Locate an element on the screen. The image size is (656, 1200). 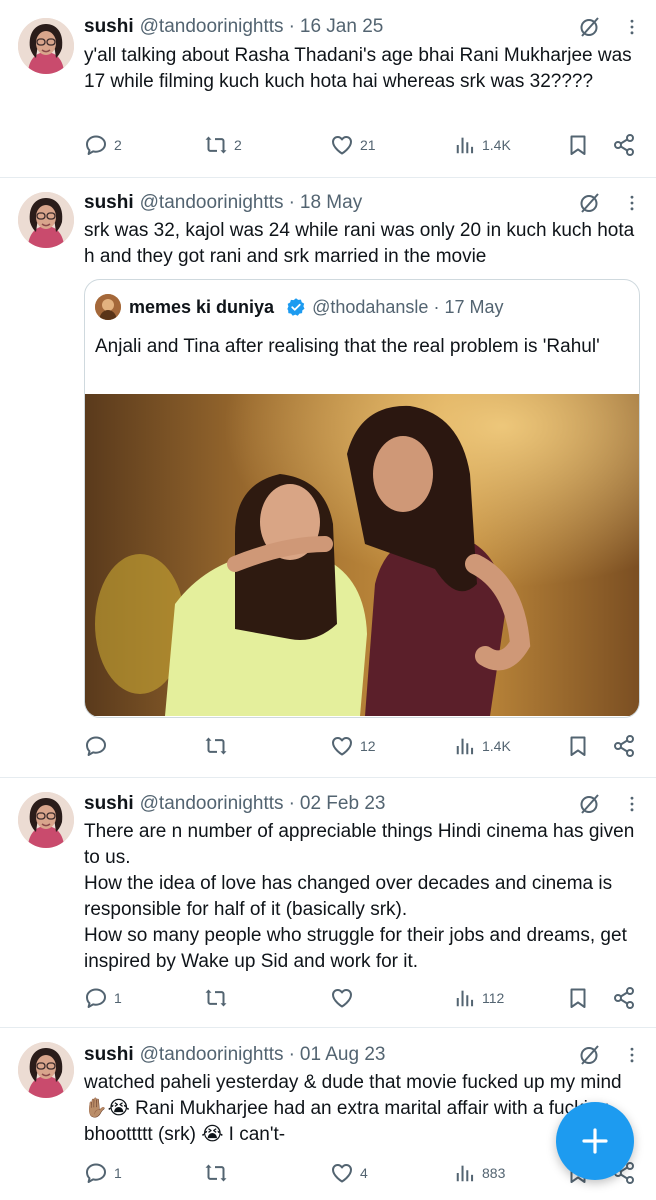
tweet-date: 18 May is located at coordinates (331, 203).